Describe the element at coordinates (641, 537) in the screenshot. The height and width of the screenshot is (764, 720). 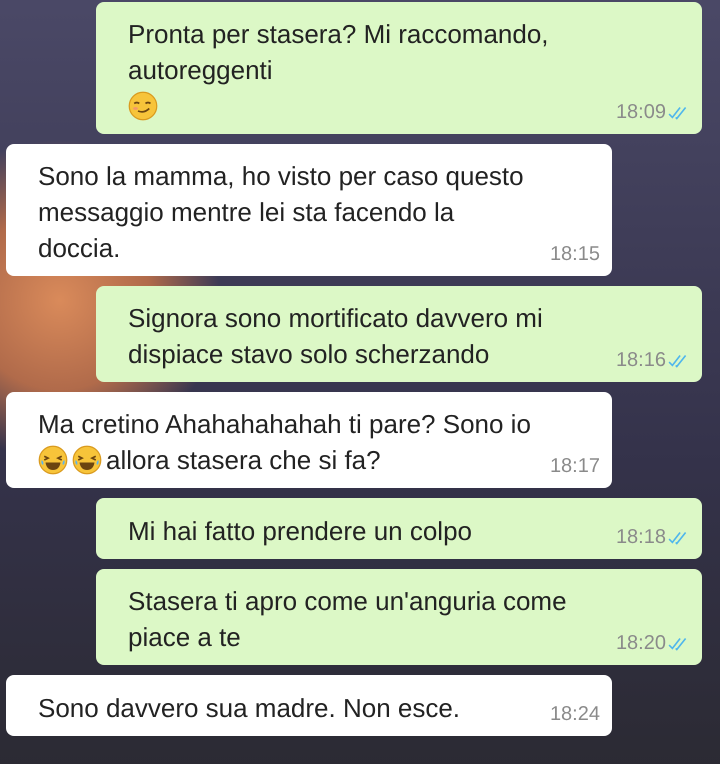
I see `message-time: 18:18` at that location.